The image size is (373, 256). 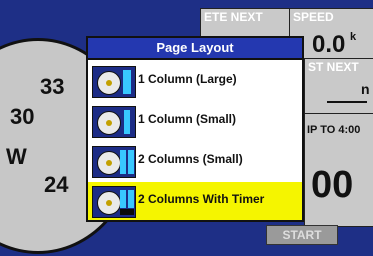 I want to click on option-2-columns-with-timer: 2 Columns With Timer, so click(x=195, y=201).